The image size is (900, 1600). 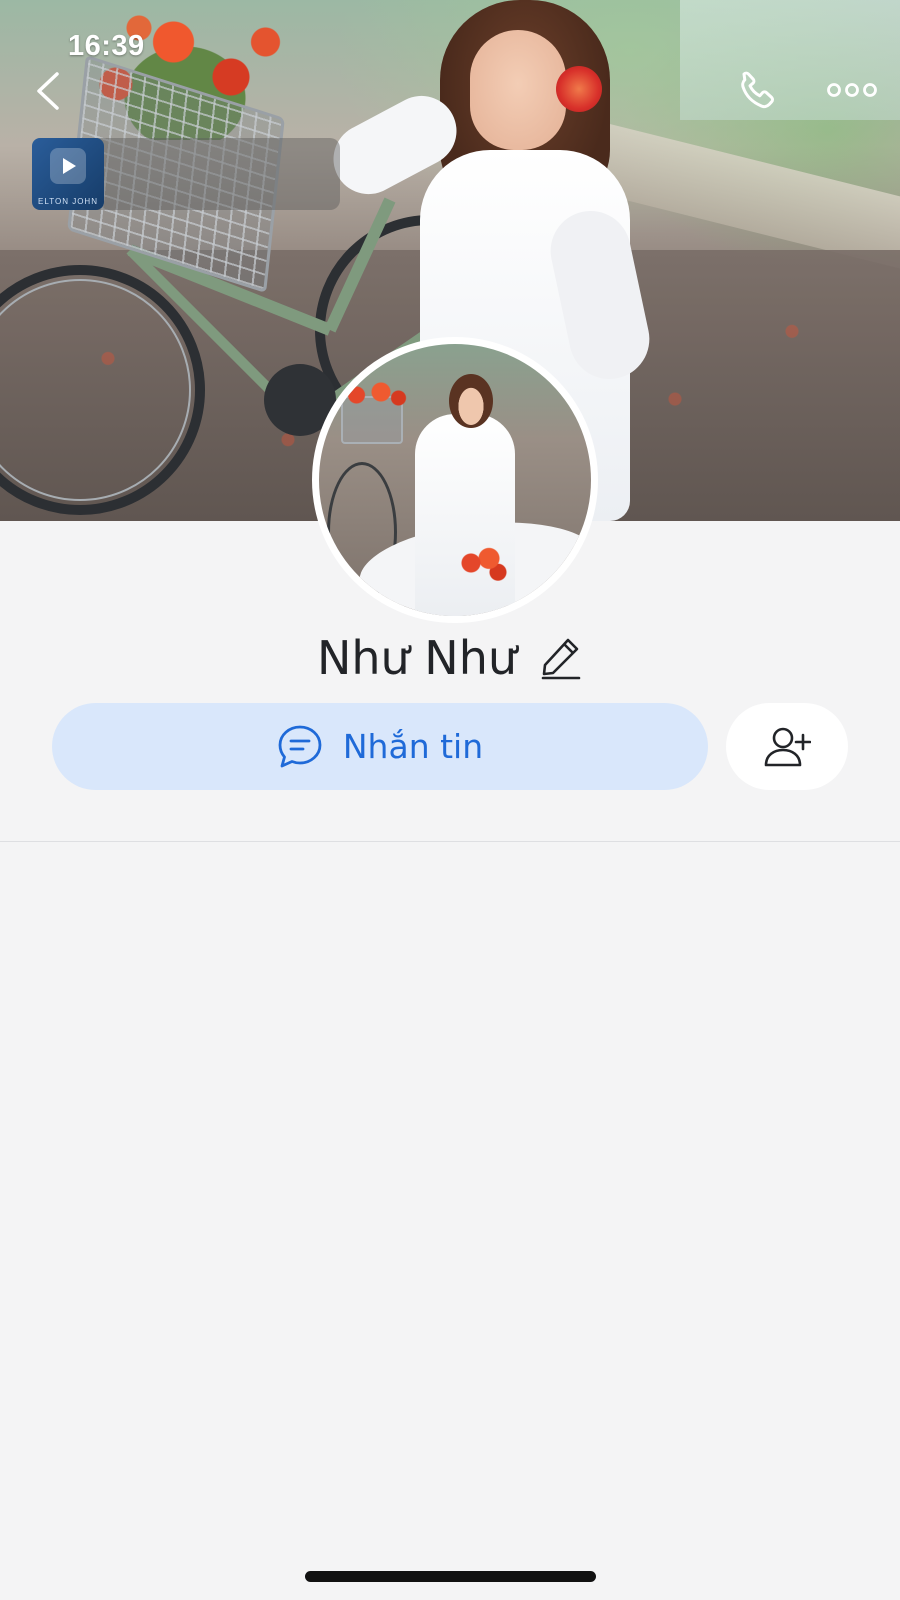 I want to click on add-friend-button, so click(x=787, y=746).